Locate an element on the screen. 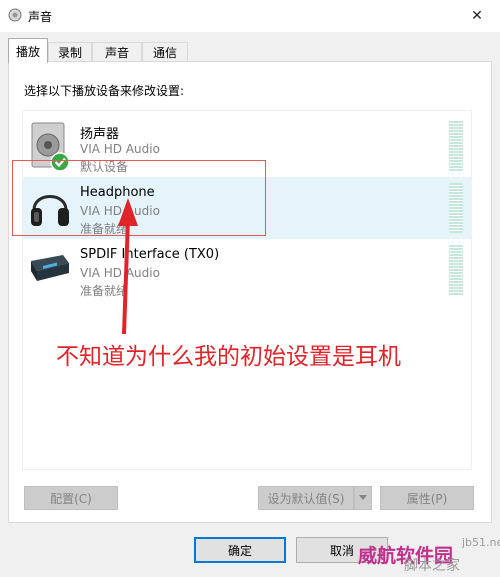 The image size is (500, 577). close-button: ✕ is located at coordinates (477, 16).